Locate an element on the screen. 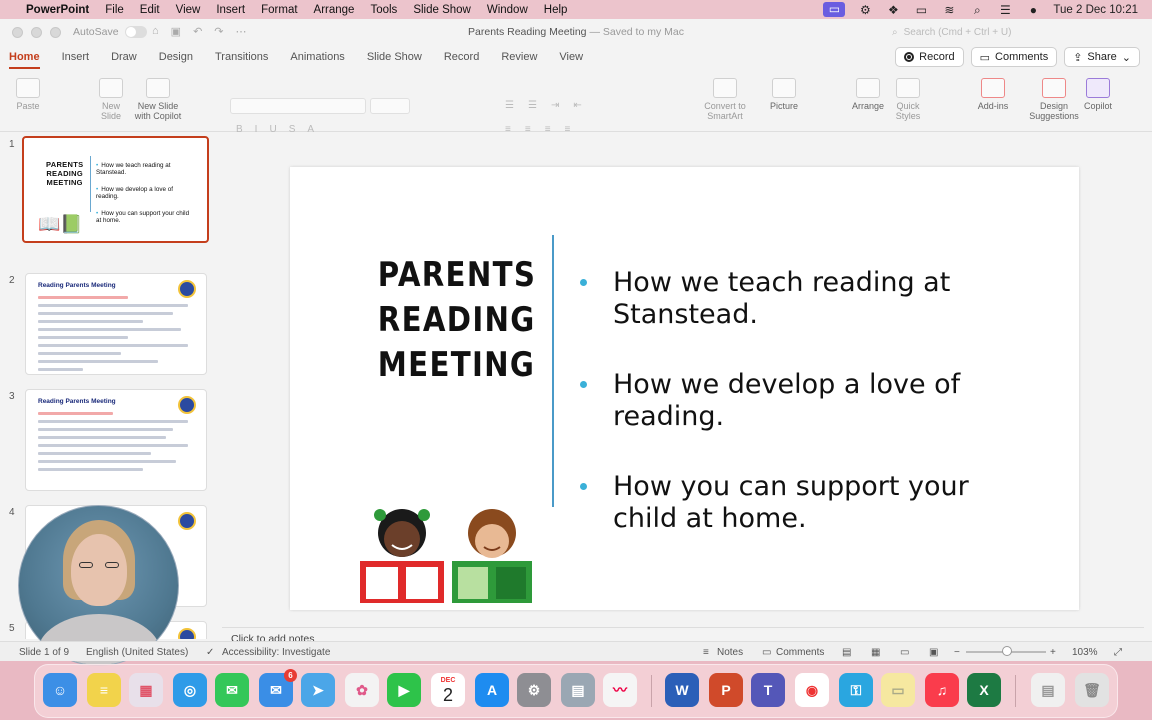 This screenshot has width=1152, height=720. notes-app-icon: ≡ is located at coordinates (104, 690).